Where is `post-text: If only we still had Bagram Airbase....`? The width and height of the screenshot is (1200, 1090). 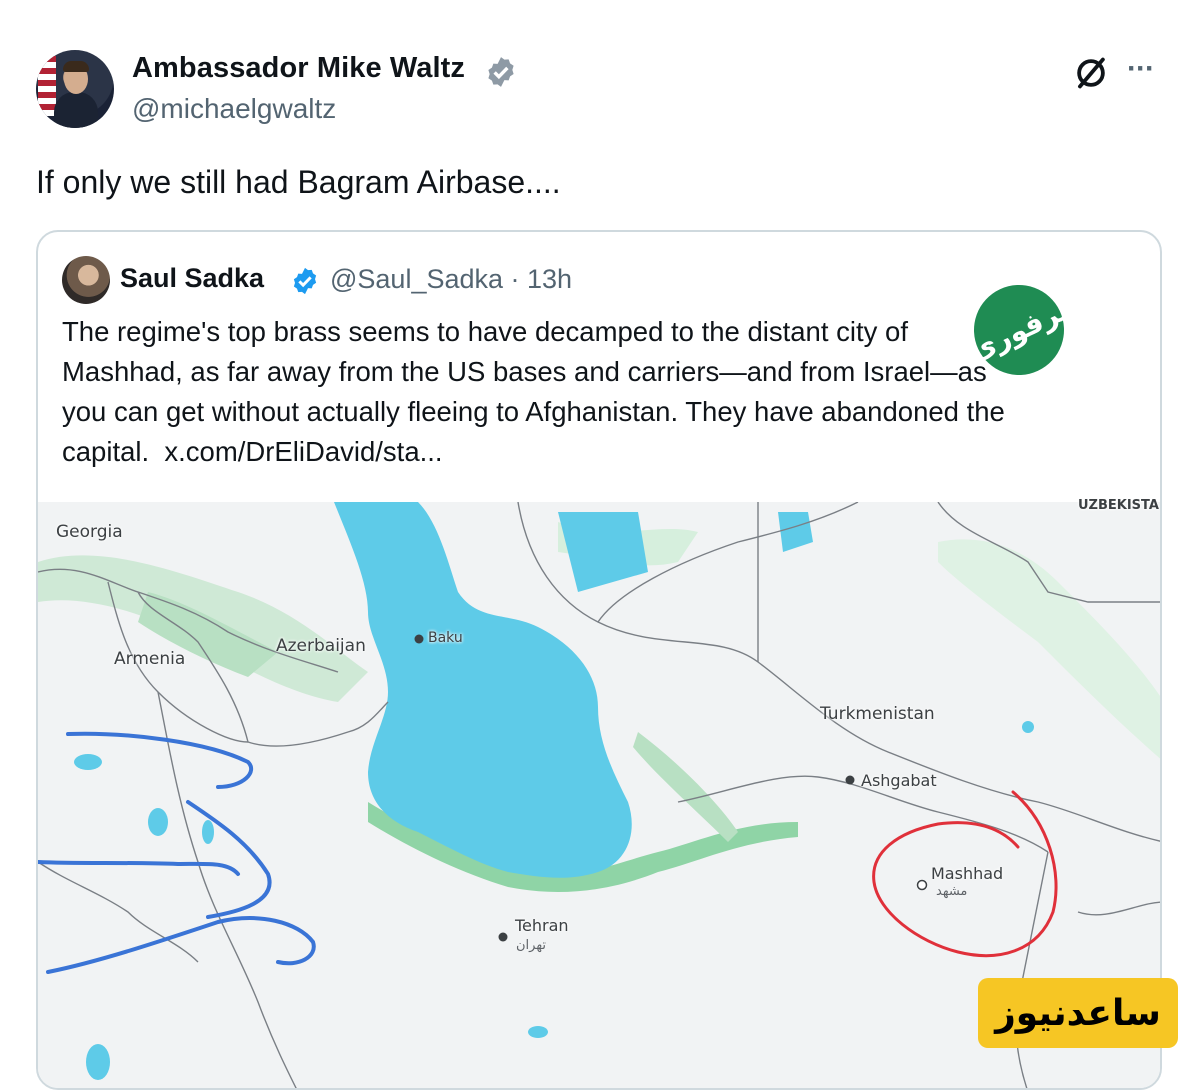
post-text: If only we still had Bagram Airbase.... is located at coordinates (298, 182).